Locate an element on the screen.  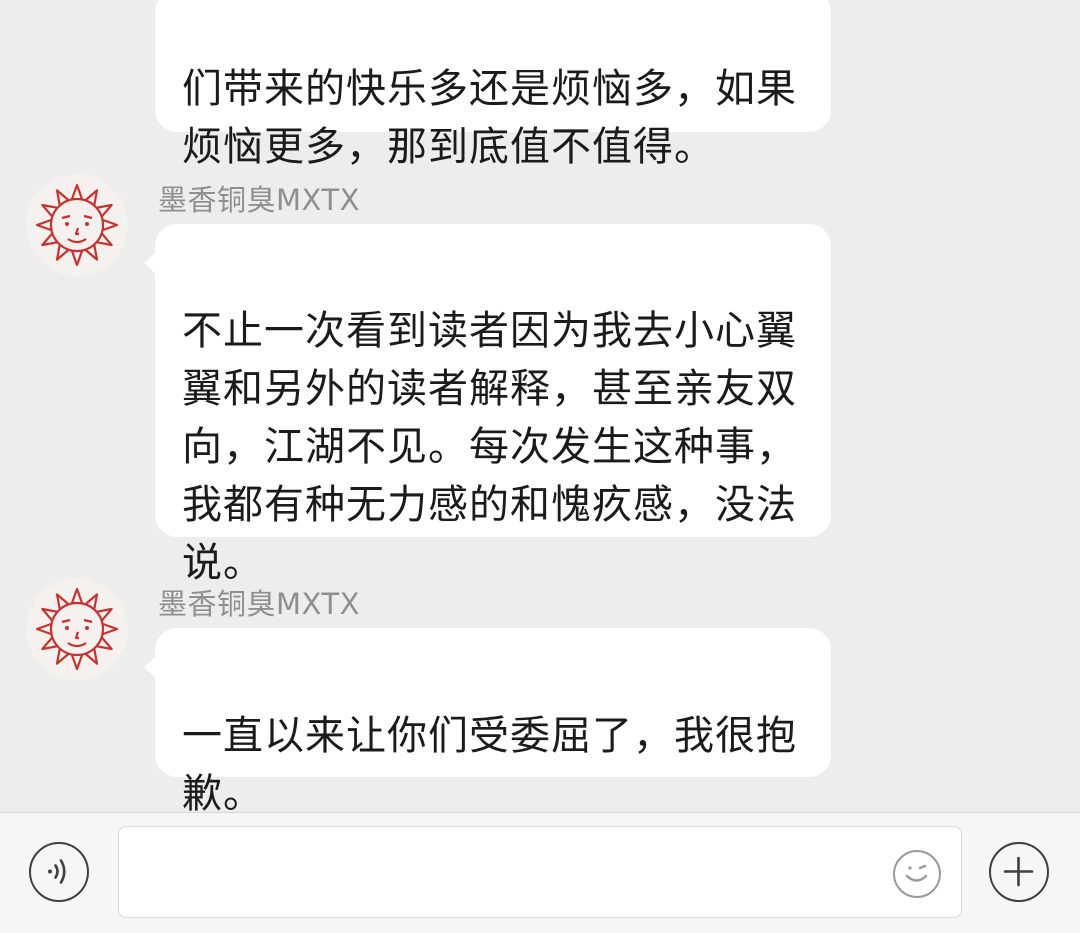
voice-icon is located at coordinates (57, 871).